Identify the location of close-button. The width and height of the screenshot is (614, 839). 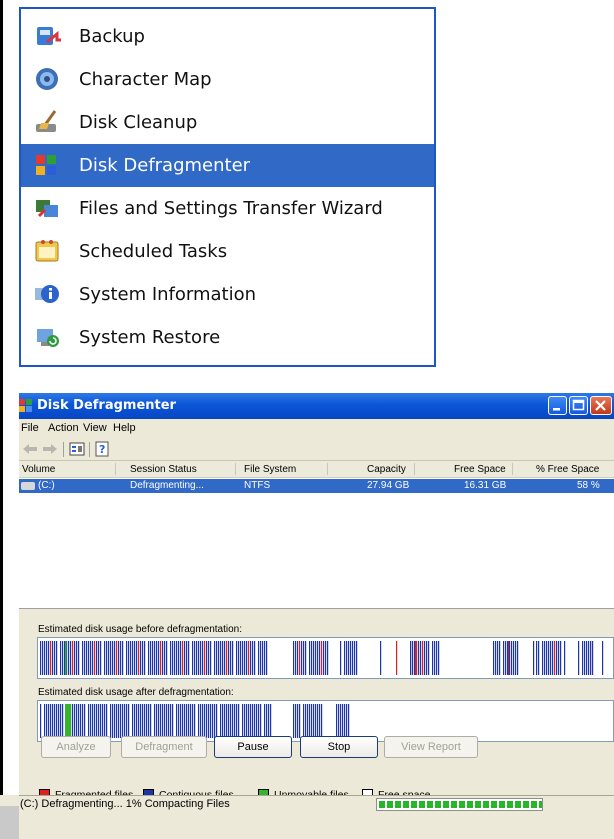
(601, 405).